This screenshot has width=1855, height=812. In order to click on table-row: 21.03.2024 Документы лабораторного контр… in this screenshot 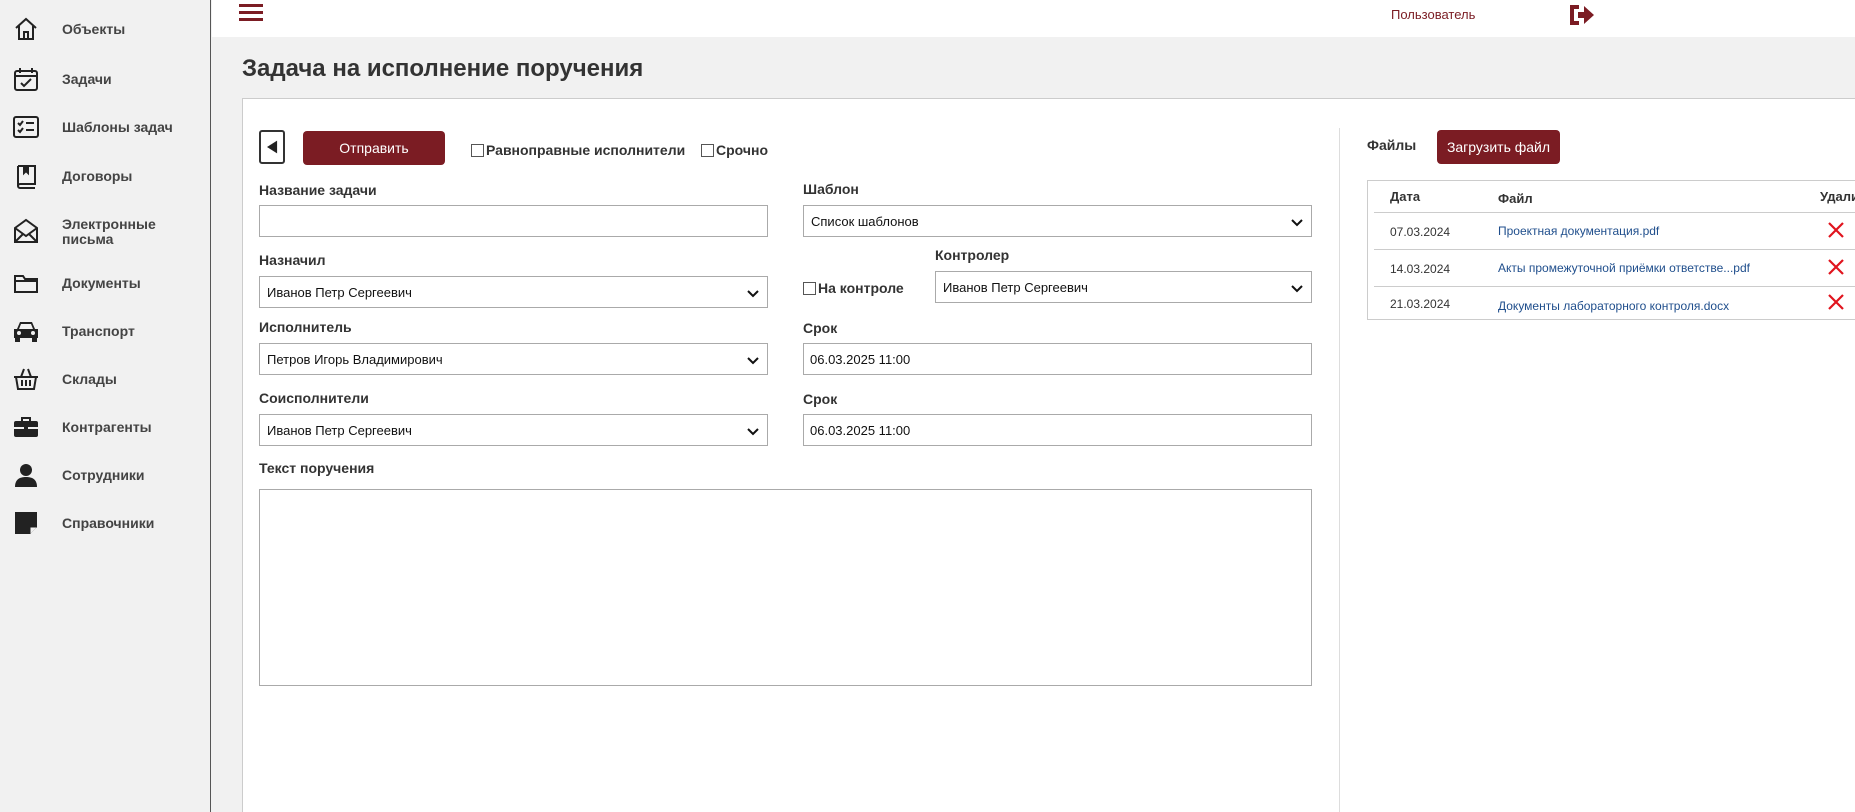, I will do `click(1614, 304)`.